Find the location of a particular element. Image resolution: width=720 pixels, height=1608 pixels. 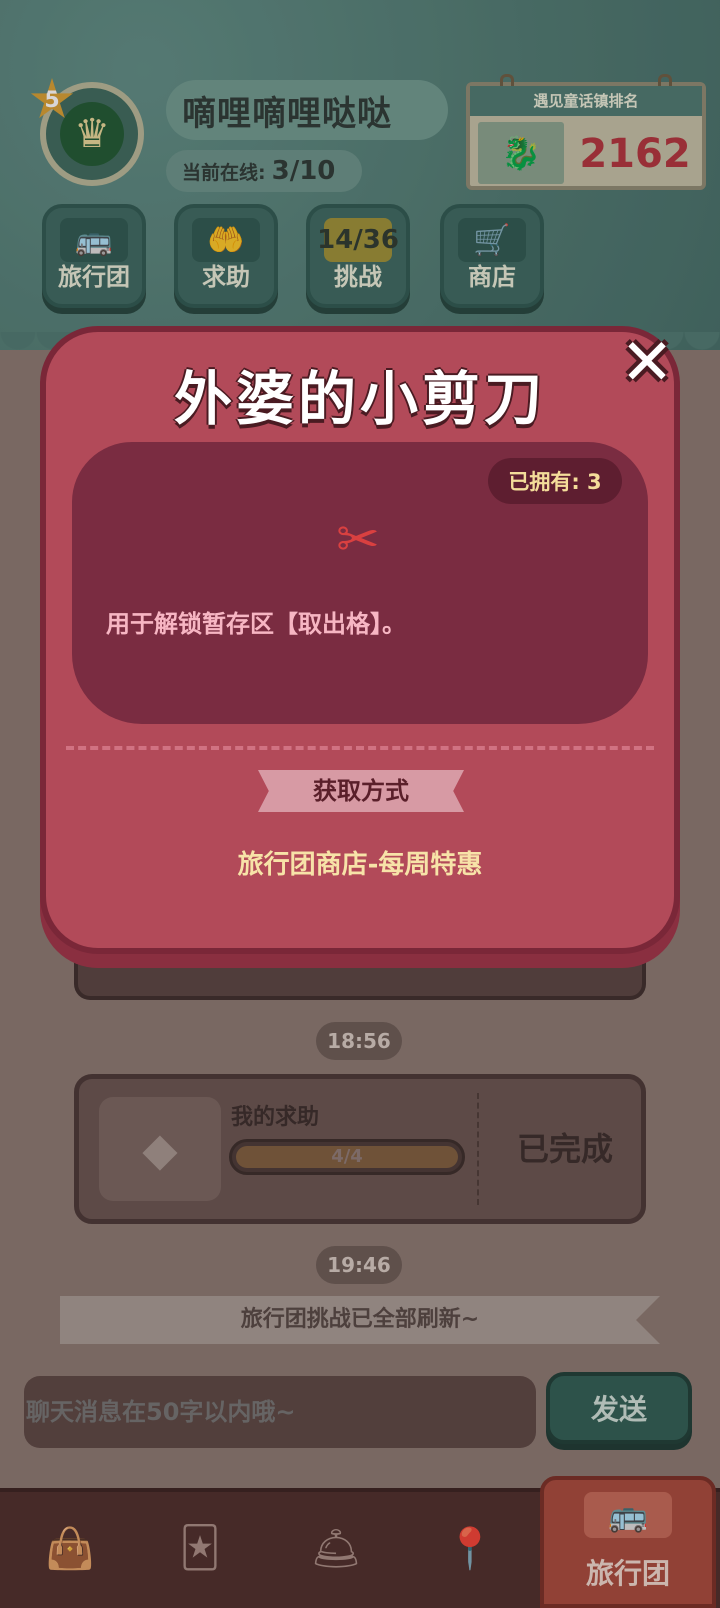

how-to-get-label: 获取方式 is located at coordinates (361, 791).